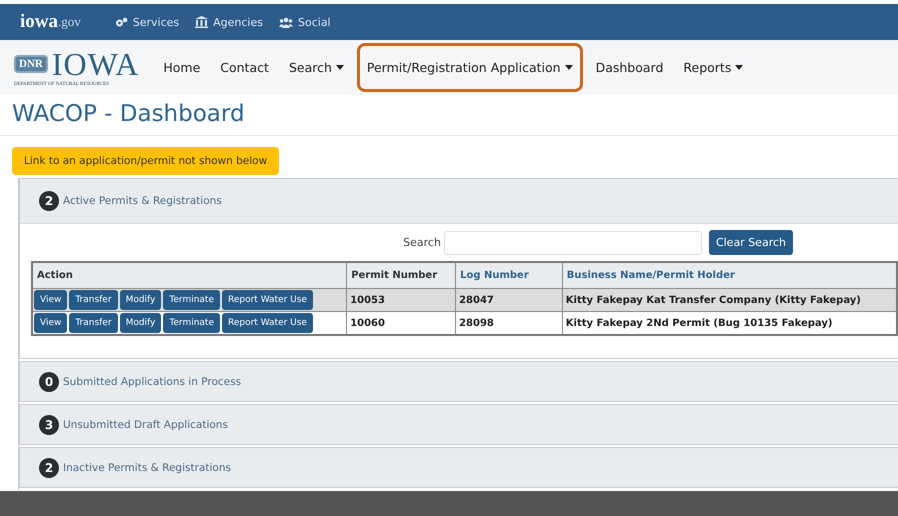 The height and width of the screenshot is (516, 898). Describe the element at coordinates (147, 22) in the screenshot. I see `top-link: Services` at that location.